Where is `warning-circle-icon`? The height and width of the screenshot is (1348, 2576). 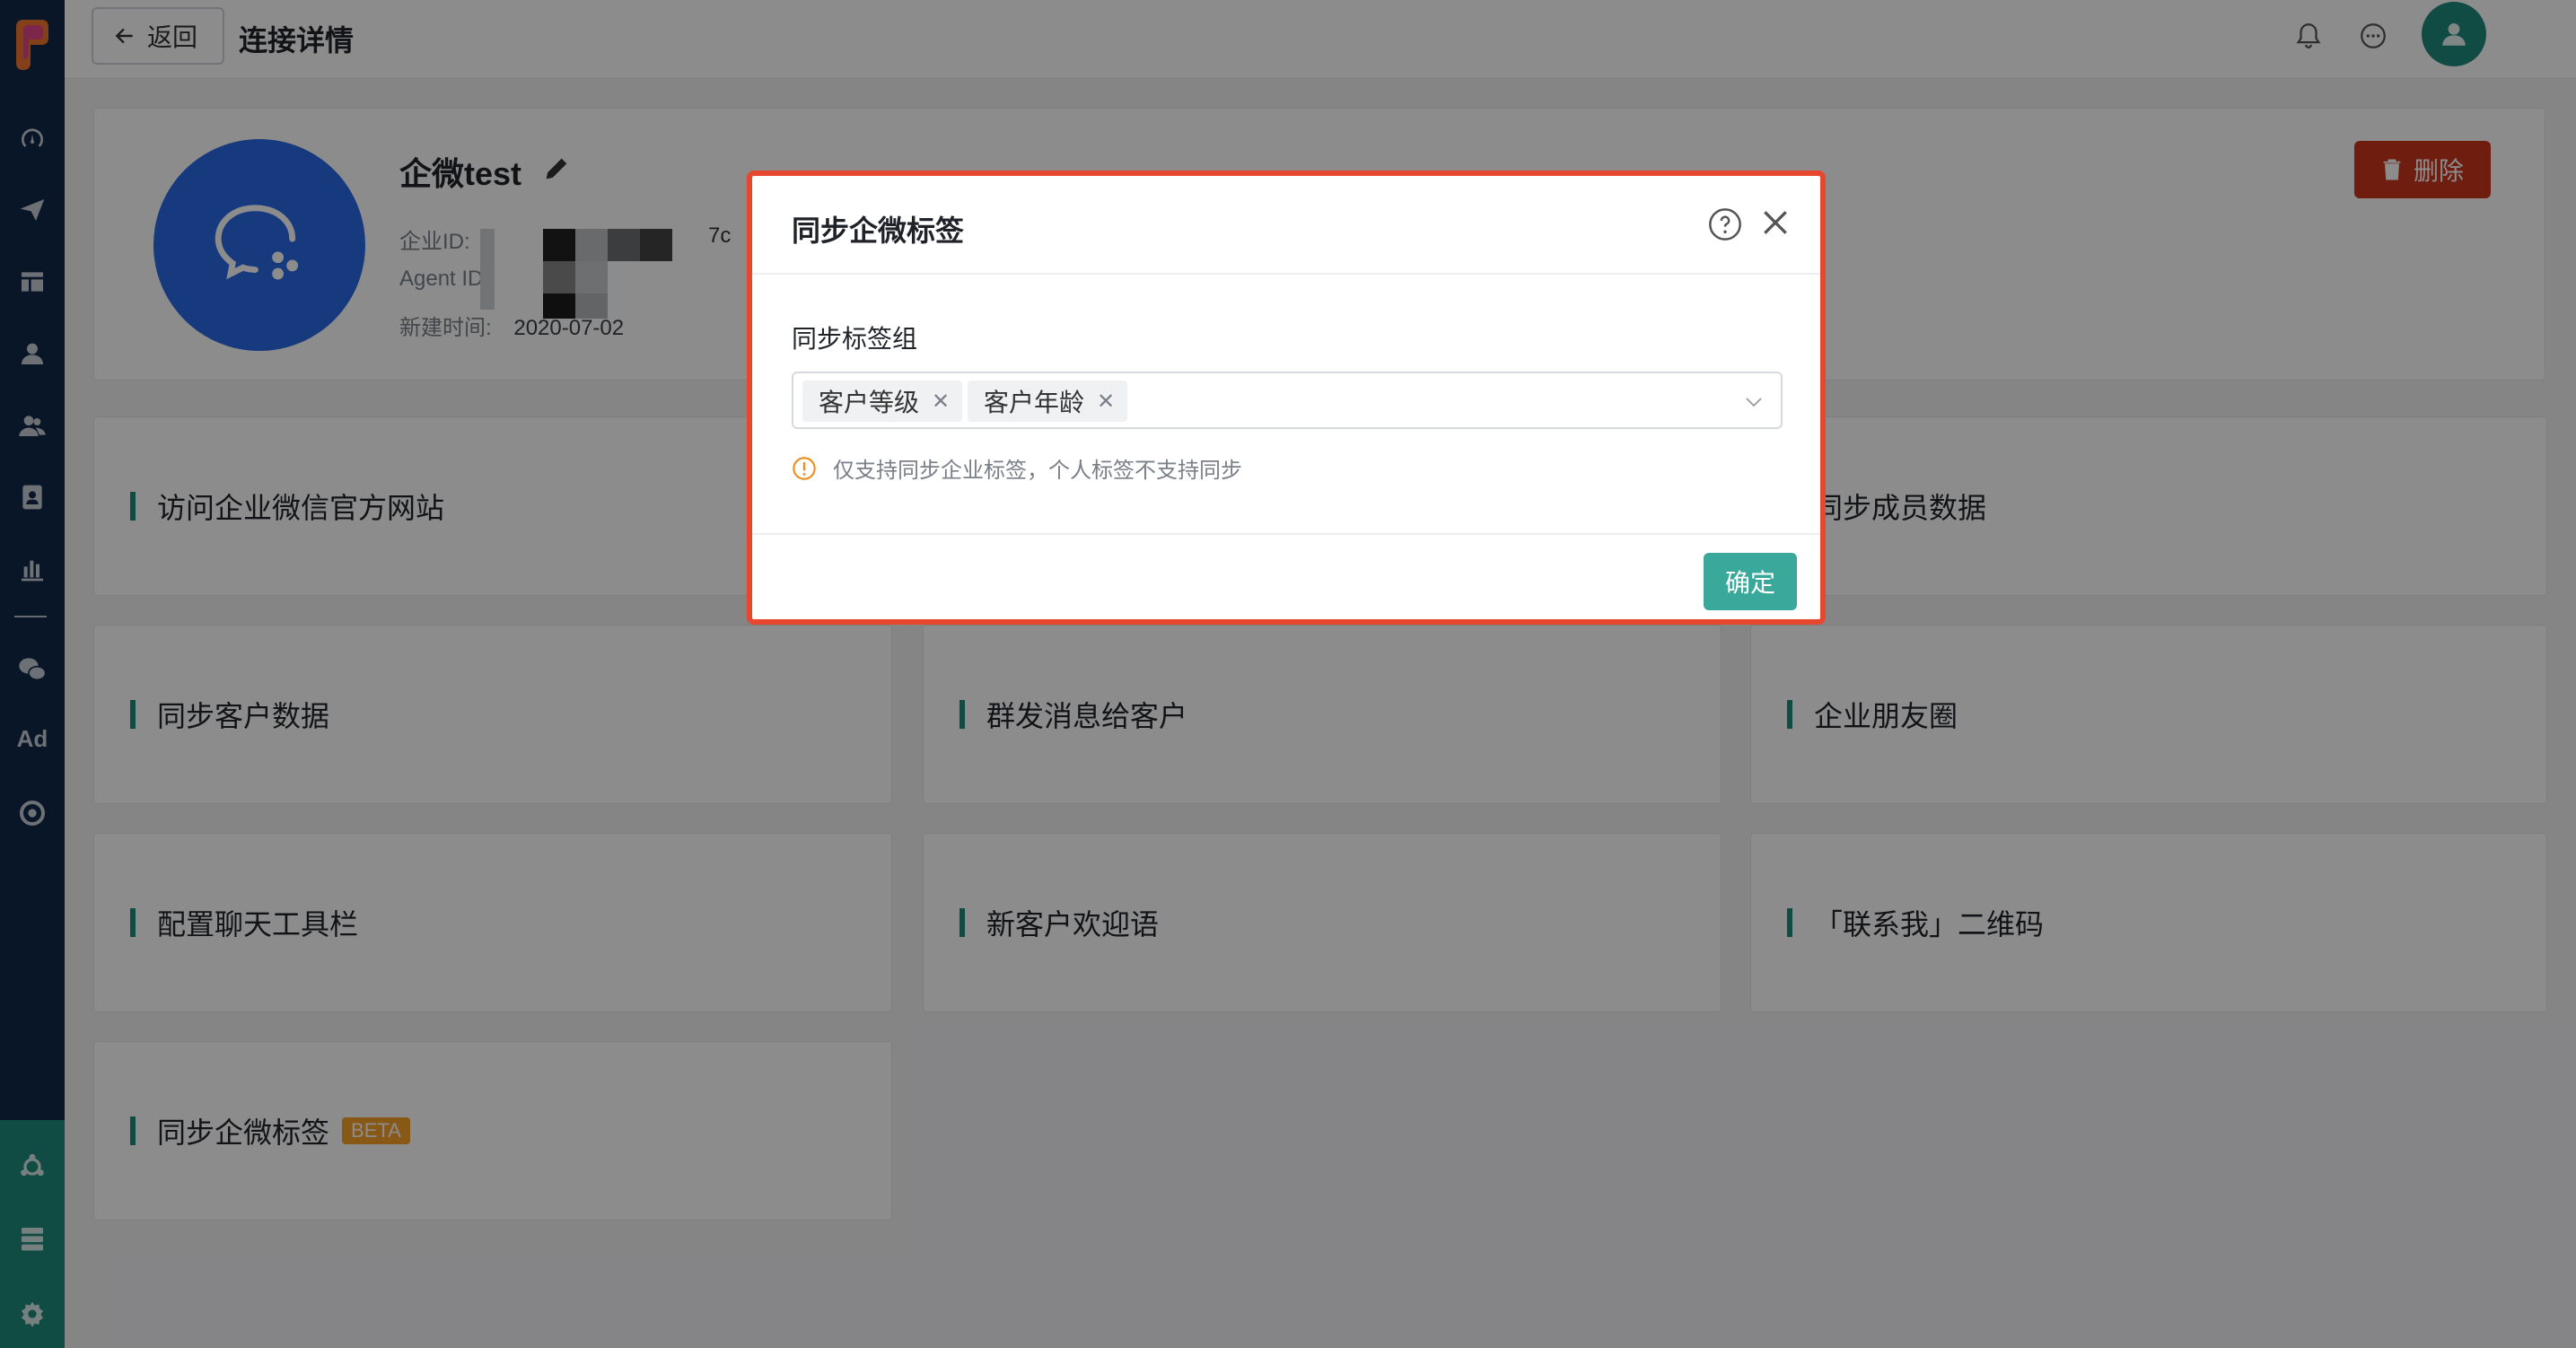 warning-circle-icon is located at coordinates (804, 468).